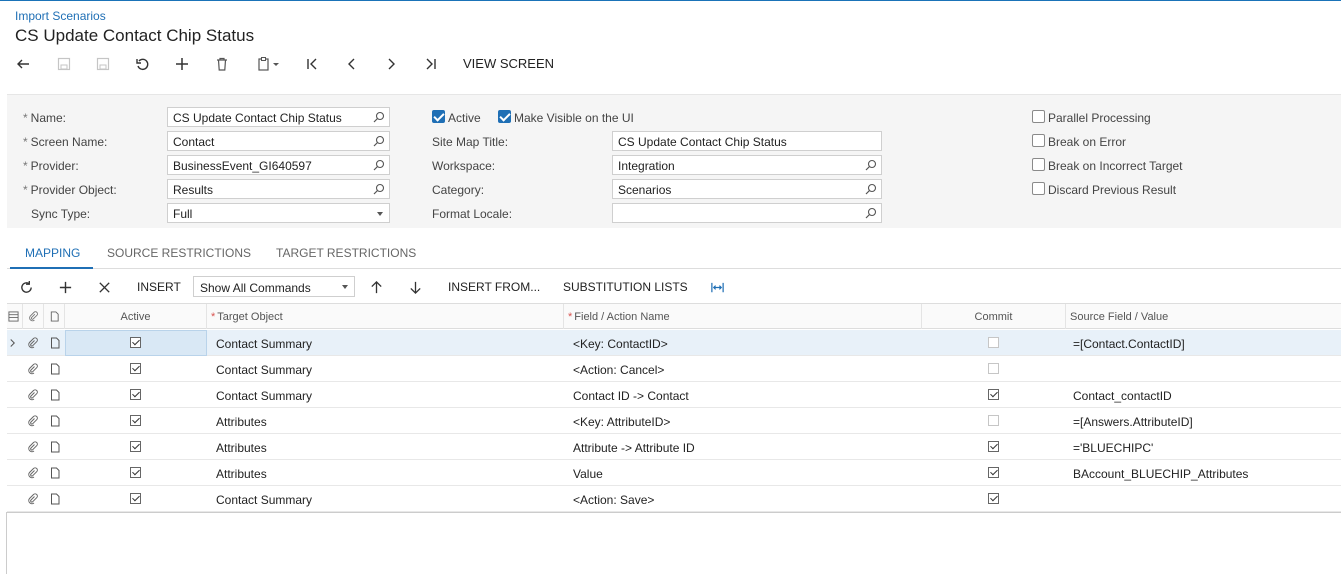 The height and width of the screenshot is (574, 1341). I want to click on break-on-incorrect-target-checkbox, so click(1038, 164).